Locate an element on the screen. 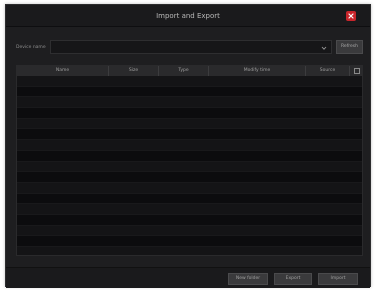  new-folder-button: New folder is located at coordinates (248, 279).